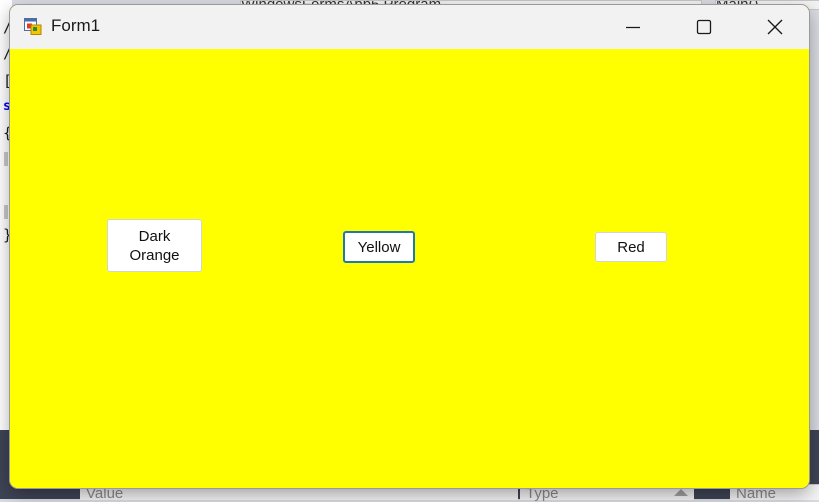  I want to click on title-bar: Form1, so click(409, 27).